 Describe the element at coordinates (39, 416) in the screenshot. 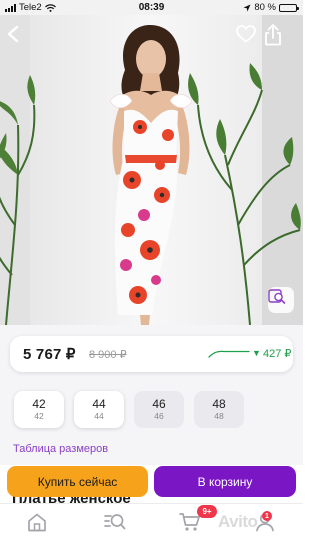

I see `size-sublabel: 42` at that location.